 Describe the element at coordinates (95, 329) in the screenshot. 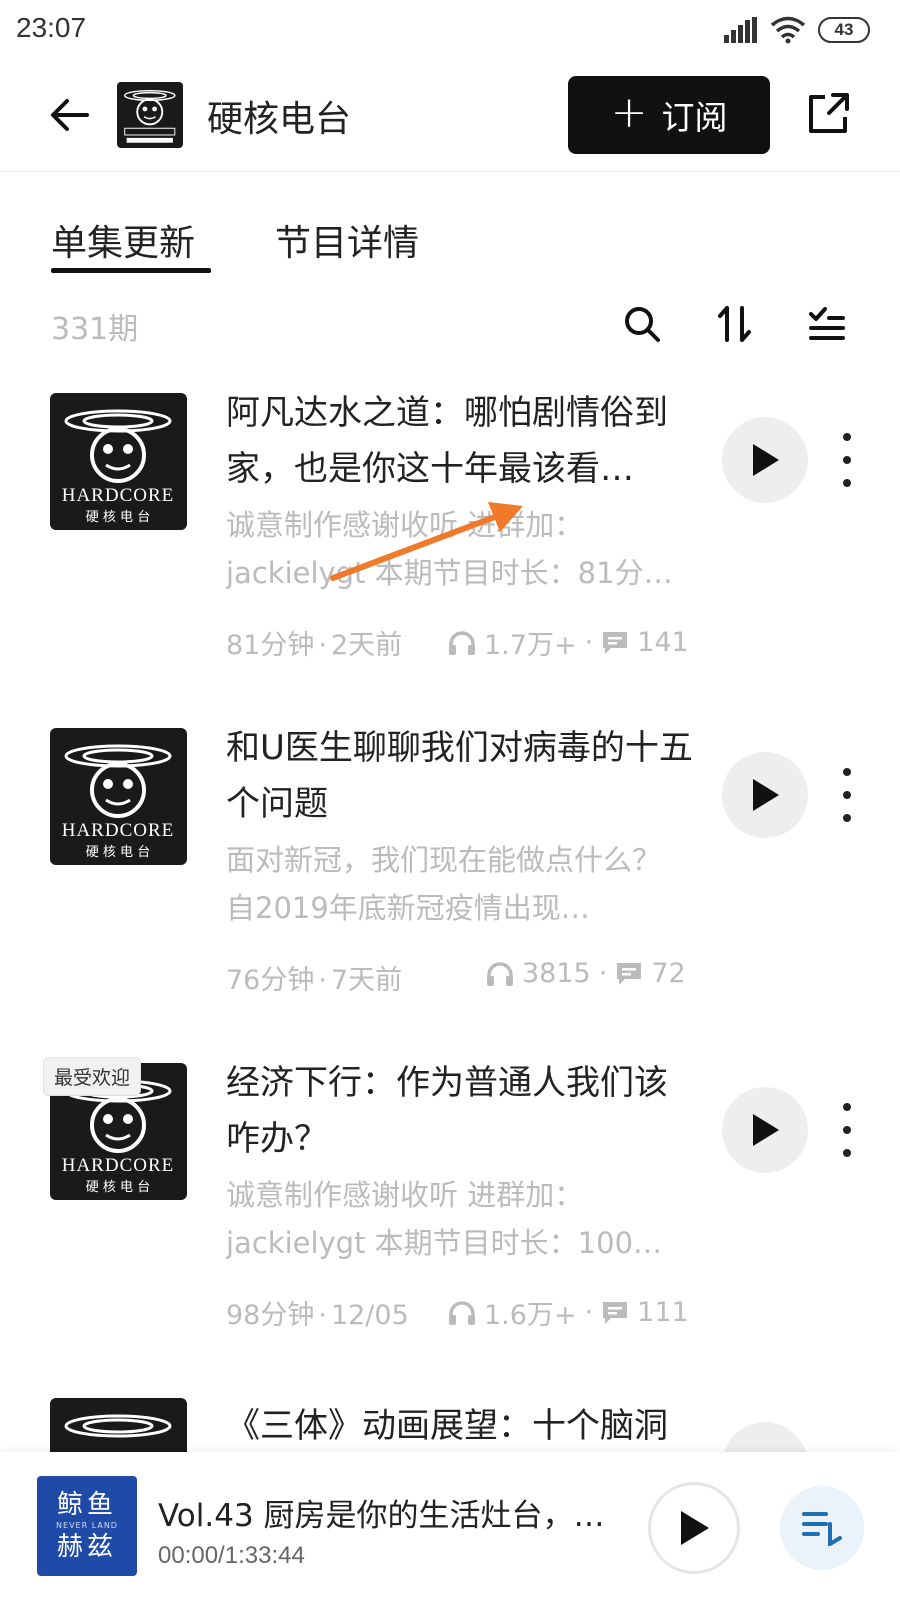

I see `episode-count: 331期` at that location.